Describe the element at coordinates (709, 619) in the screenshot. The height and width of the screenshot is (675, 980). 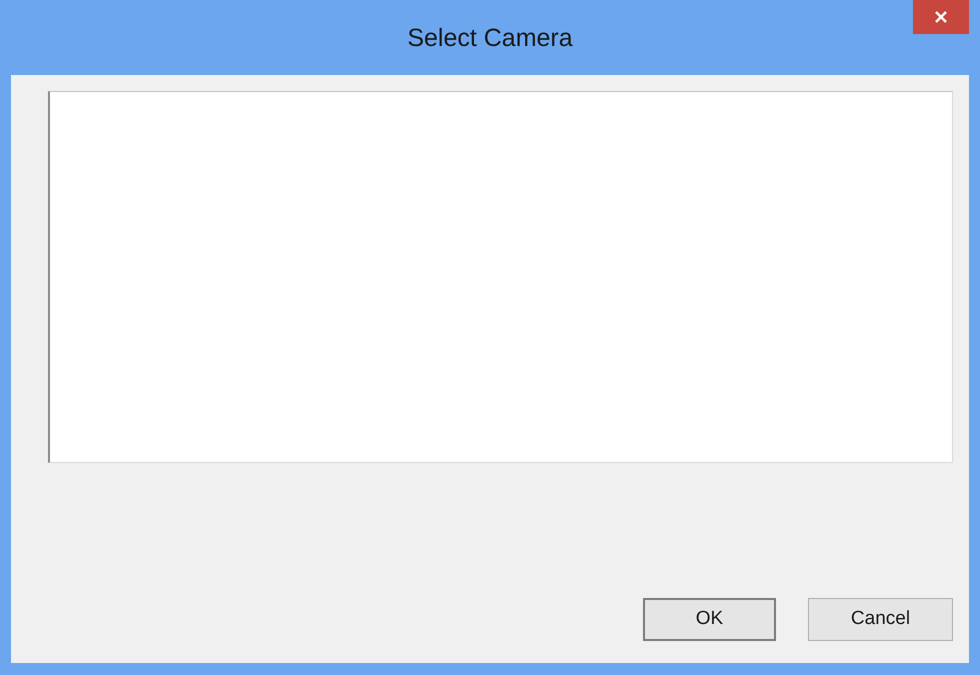
I see `ok-button: OK` at that location.